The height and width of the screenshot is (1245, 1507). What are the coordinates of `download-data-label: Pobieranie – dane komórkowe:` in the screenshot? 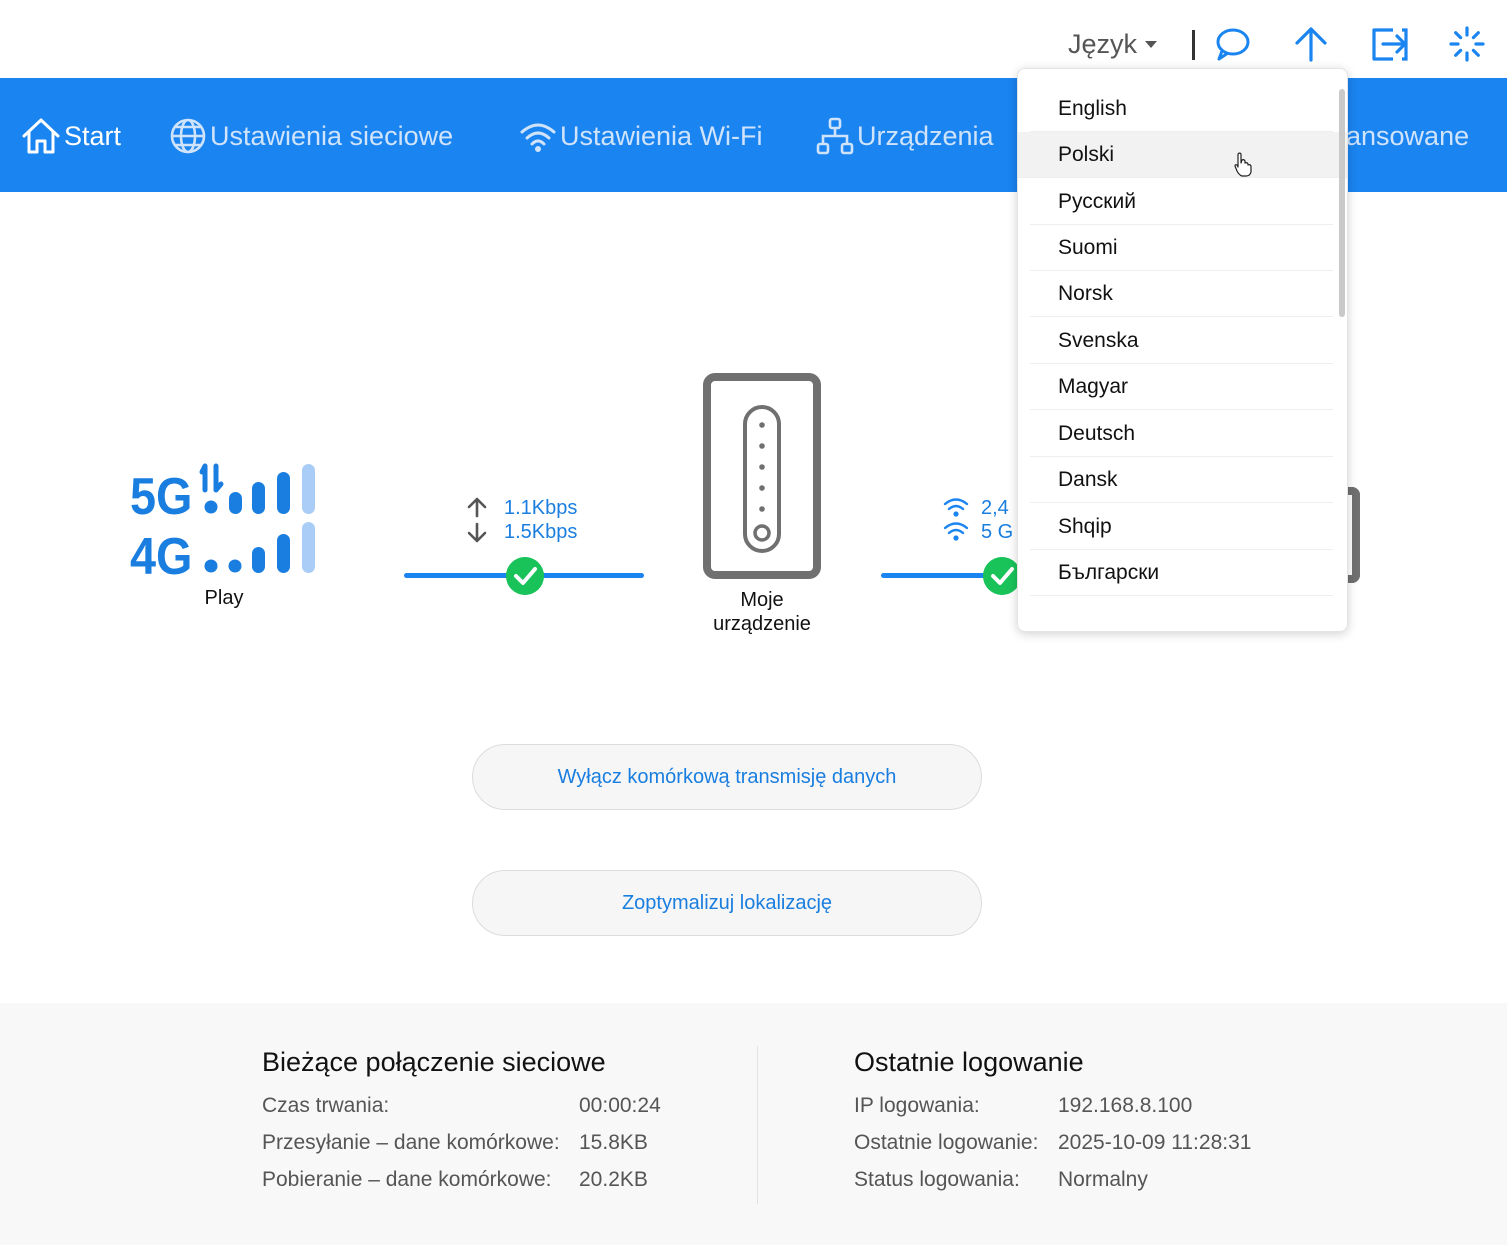 It's located at (407, 1179).